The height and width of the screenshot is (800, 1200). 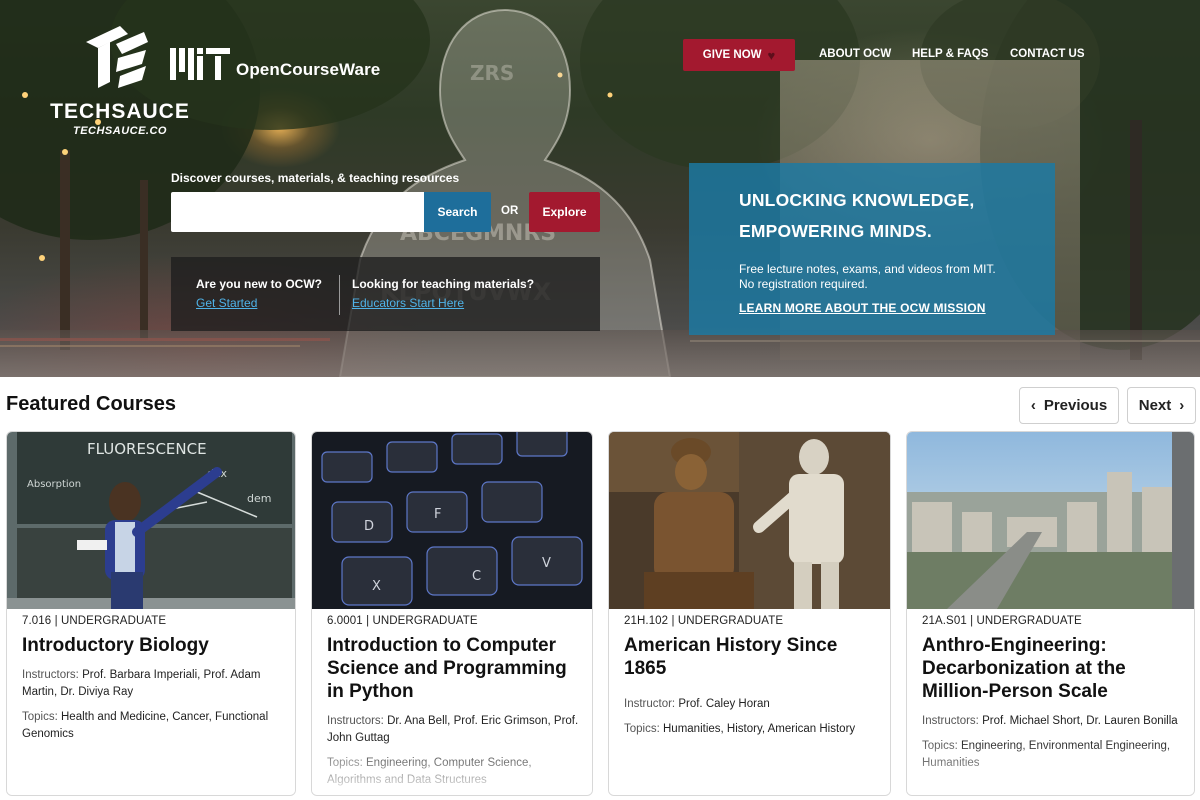 I want to click on course-image-american-history, so click(x=749, y=520).